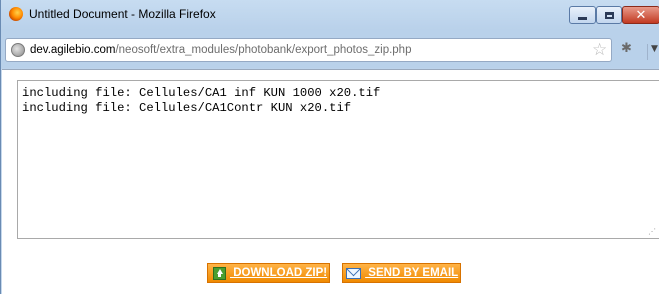  Describe the element at coordinates (16, 14) in the screenshot. I see `firefox-icon` at that location.